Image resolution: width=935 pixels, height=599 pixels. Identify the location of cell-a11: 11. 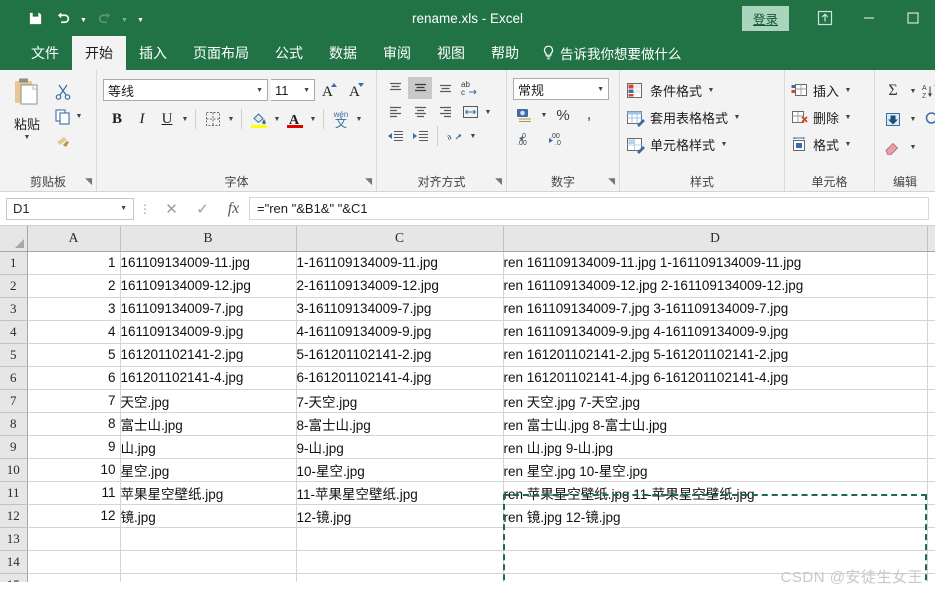
(74, 493).